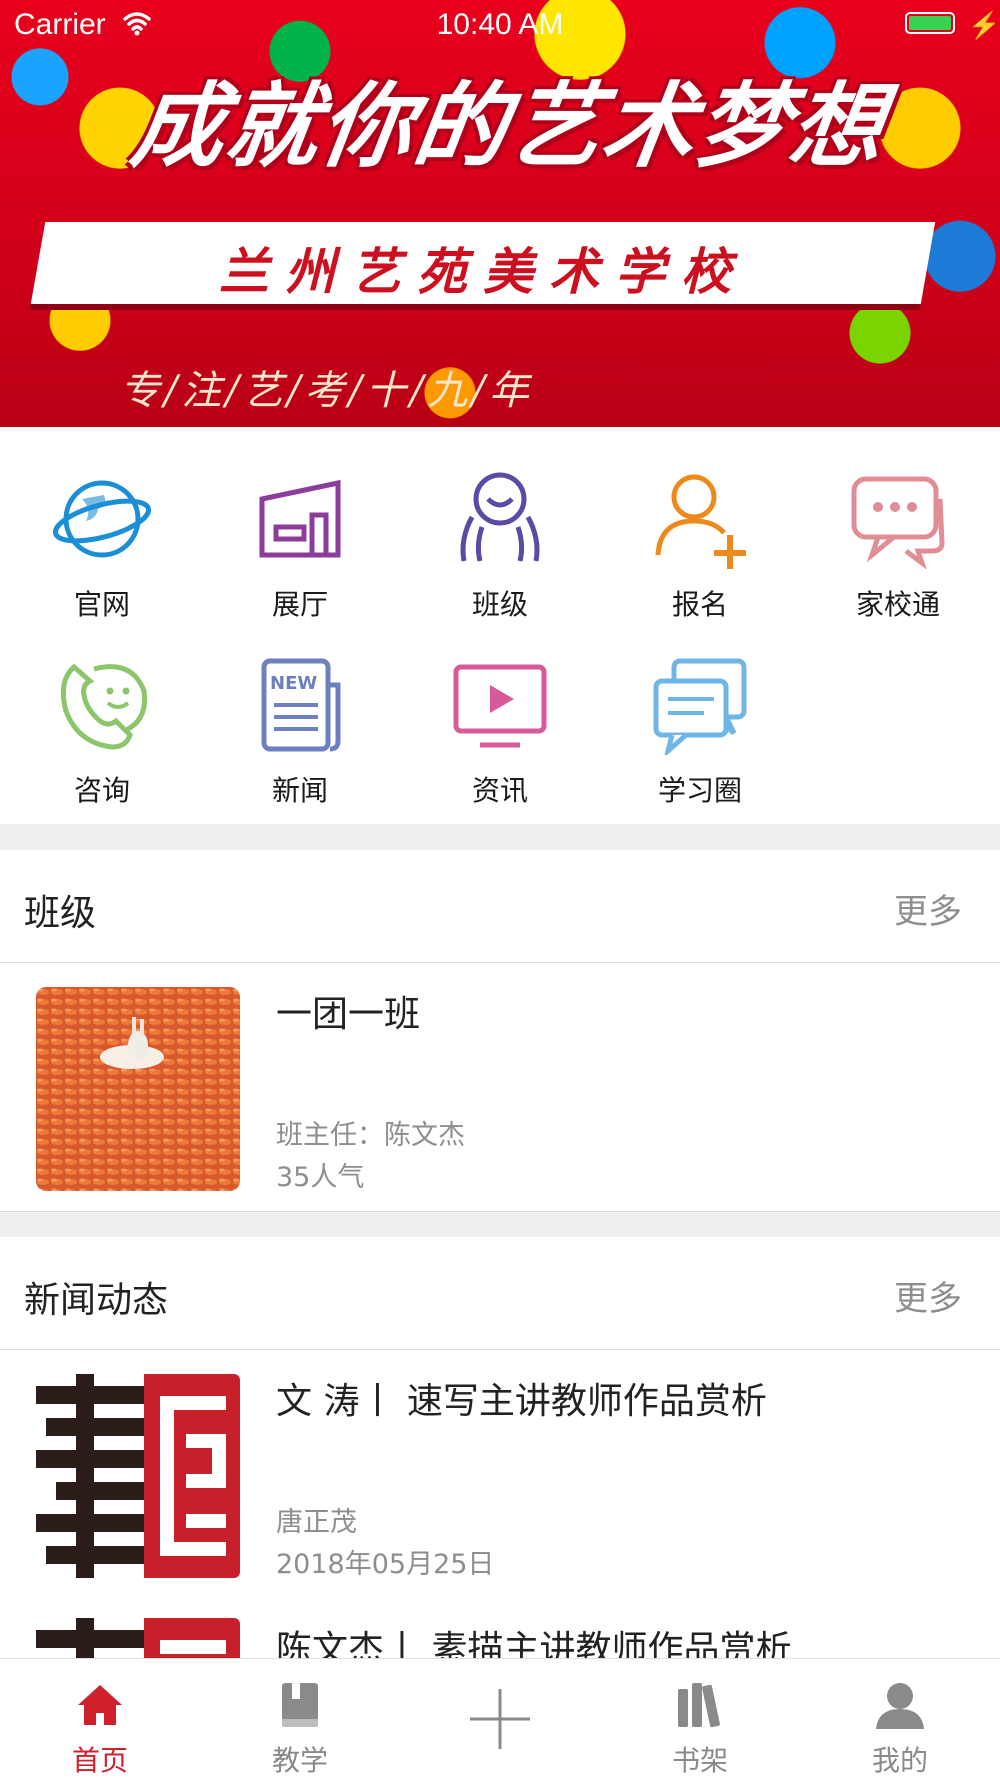  Describe the element at coordinates (104, 706) in the screenshot. I see `phone-icon` at that location.